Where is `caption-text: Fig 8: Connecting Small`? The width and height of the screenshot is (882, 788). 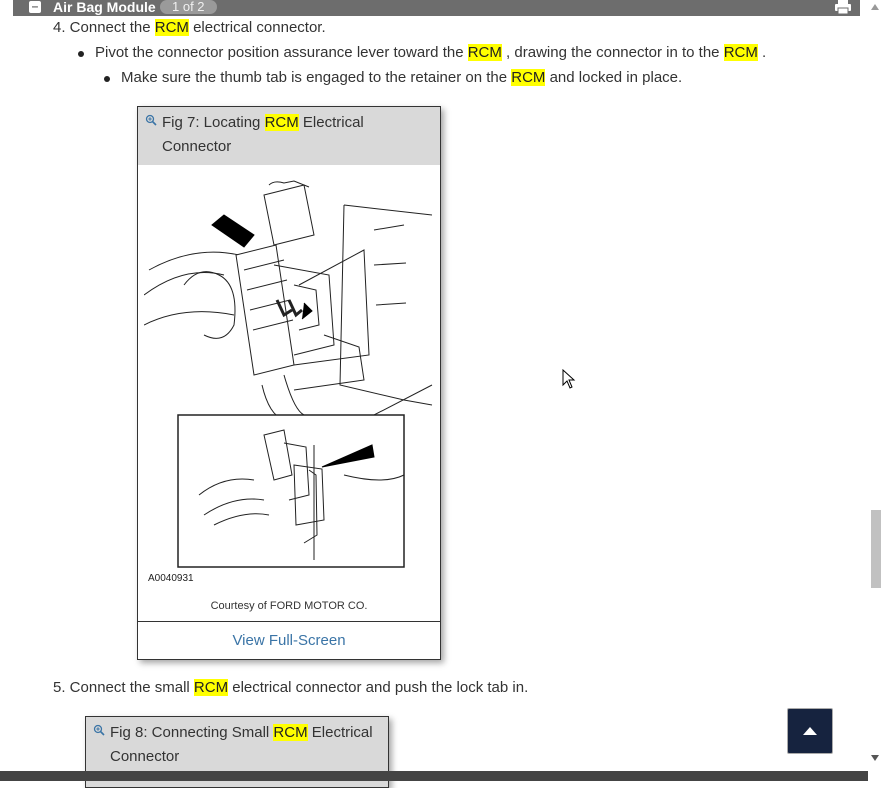
caption-text: Fig 8: Connecting Small is located at coordinates (192, 732).